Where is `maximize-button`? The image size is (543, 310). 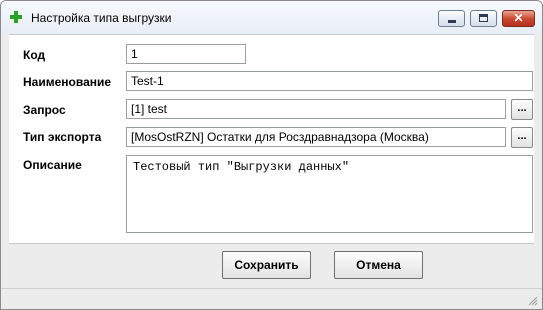 maximize-button is located at coordinates (483, 18).